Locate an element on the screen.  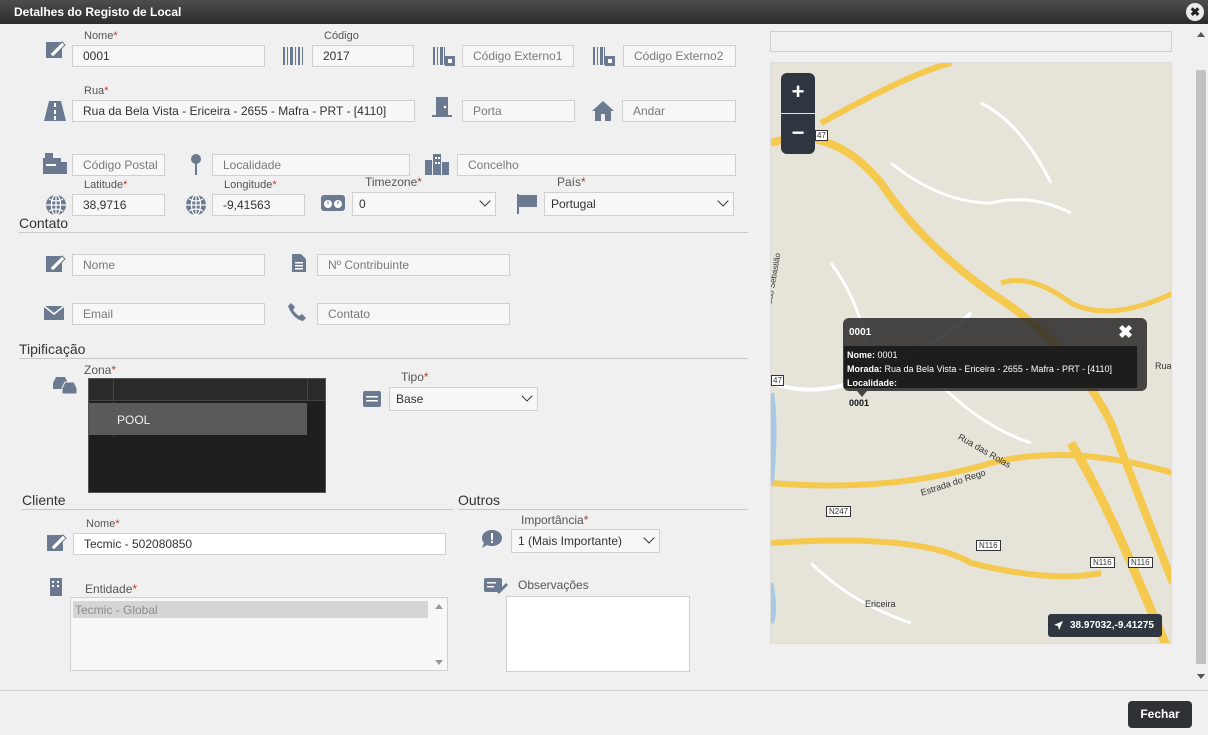
pin-icon is located at coordinates (196, 164).